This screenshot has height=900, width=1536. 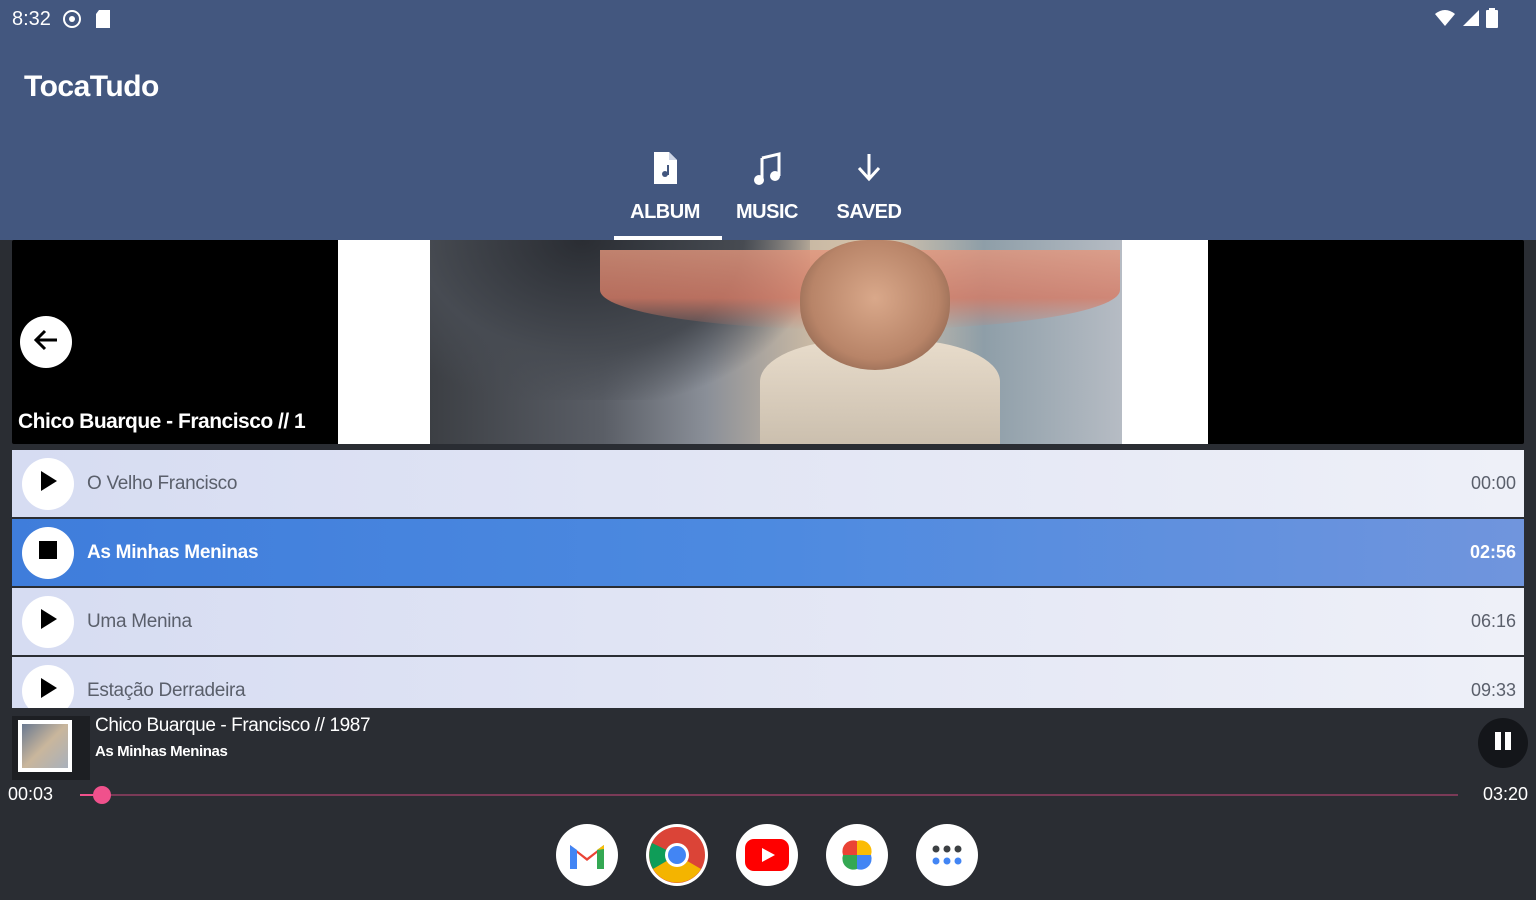 What do you see at coordinates (665, 212) in the screenshot?
I see `tab-label: ALBUM` at bounding box center [665, 212].